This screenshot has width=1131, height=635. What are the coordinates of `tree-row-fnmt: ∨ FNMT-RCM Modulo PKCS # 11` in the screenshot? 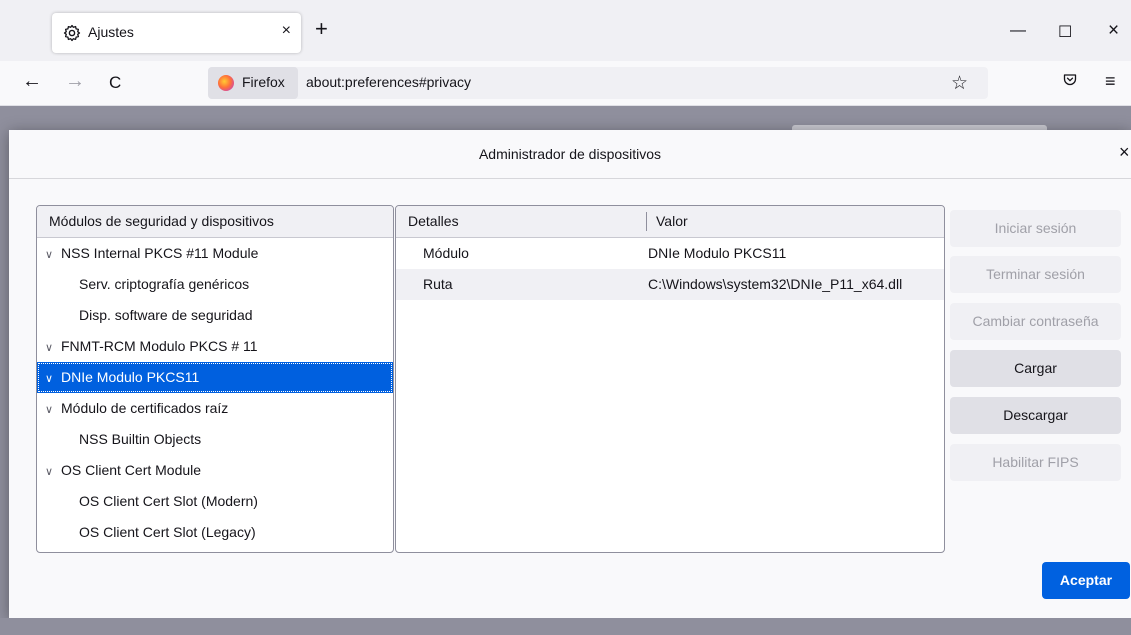 It's located at (215, 346).